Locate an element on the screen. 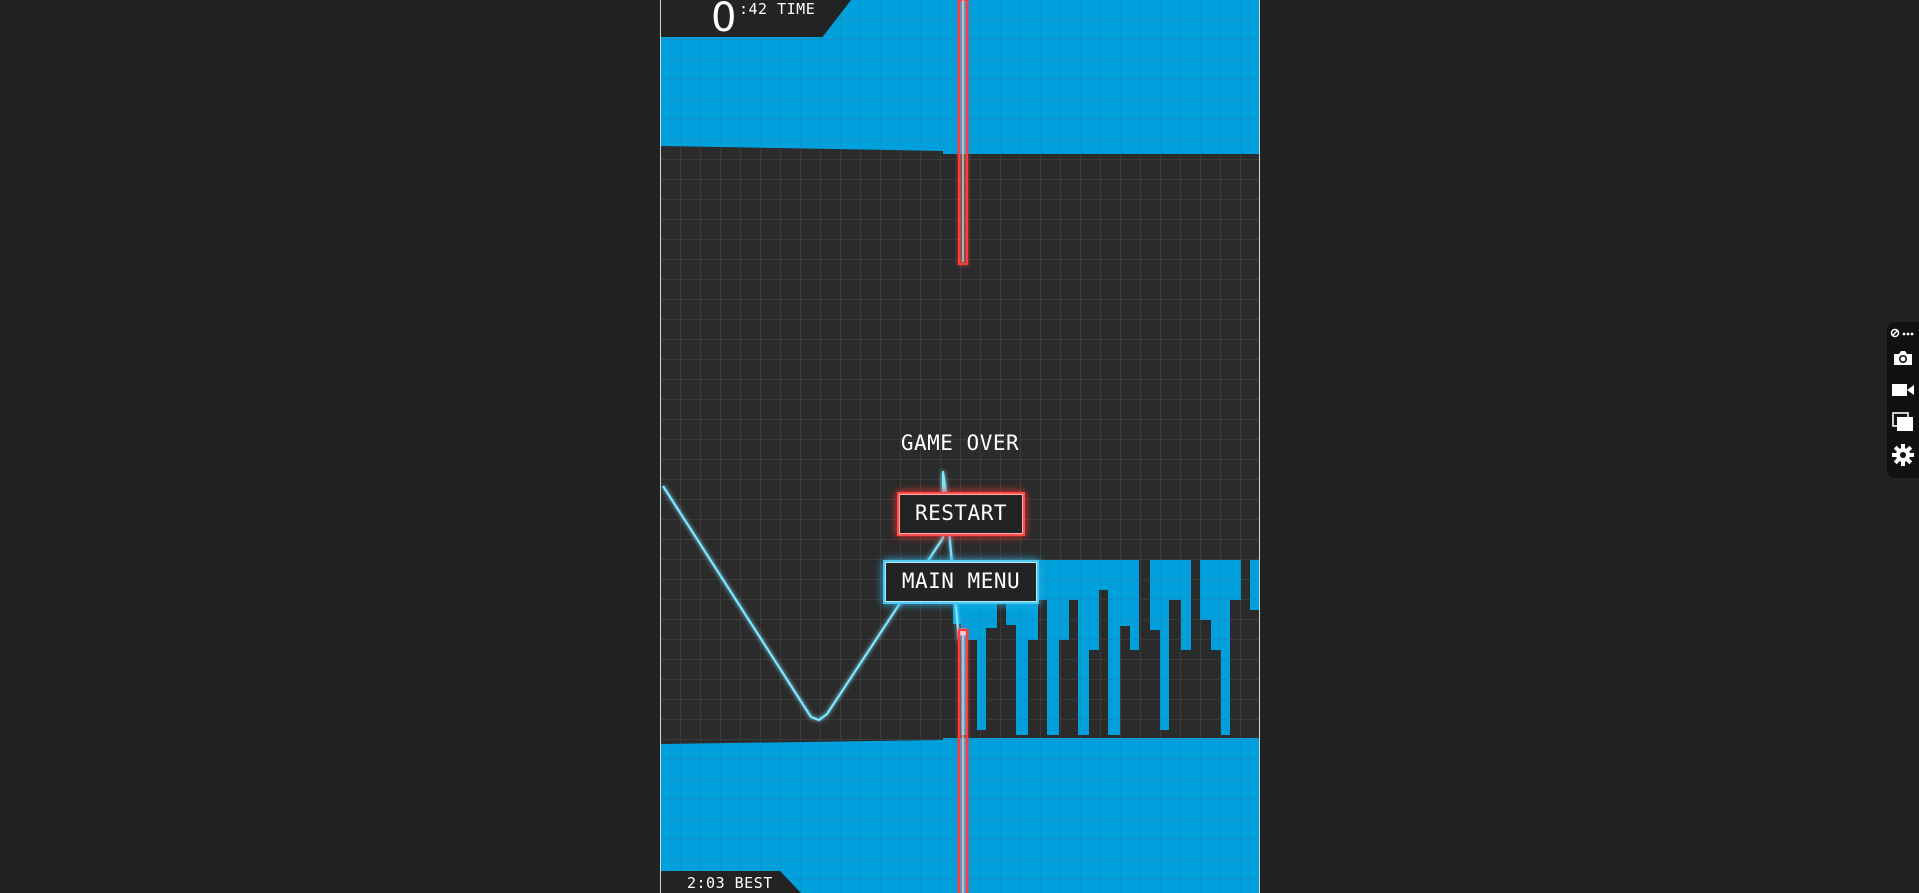 The height and width of the screenshot is (893, 1919). main-menu-button: MAIN MENU is located at coordinates (961, 582).